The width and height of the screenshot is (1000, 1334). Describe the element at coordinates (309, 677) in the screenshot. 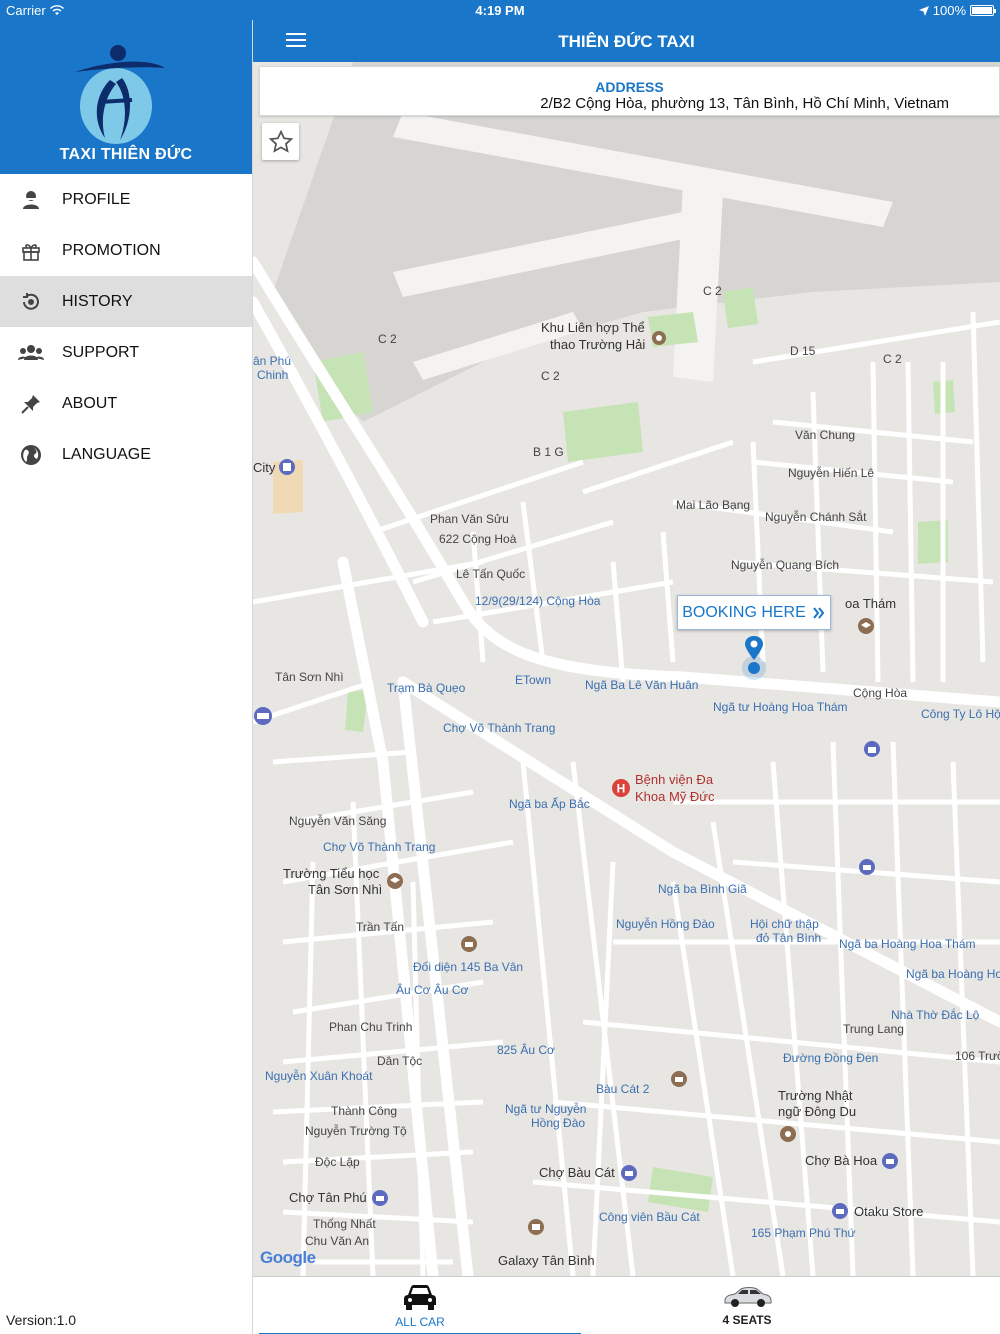

I see `map-label-tansonnhi: Tân Sơn Nhì` at that location.